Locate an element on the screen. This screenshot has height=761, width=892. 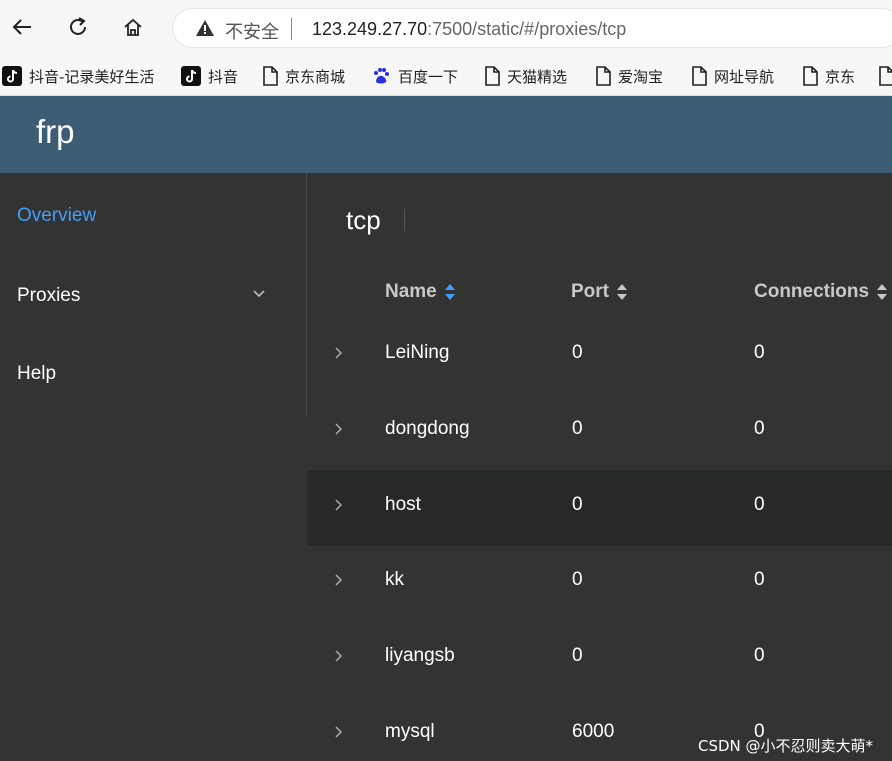
url-text: 123.249.27.70:7500/static/#/proxies/tcp is located at coordinates (469, 29).